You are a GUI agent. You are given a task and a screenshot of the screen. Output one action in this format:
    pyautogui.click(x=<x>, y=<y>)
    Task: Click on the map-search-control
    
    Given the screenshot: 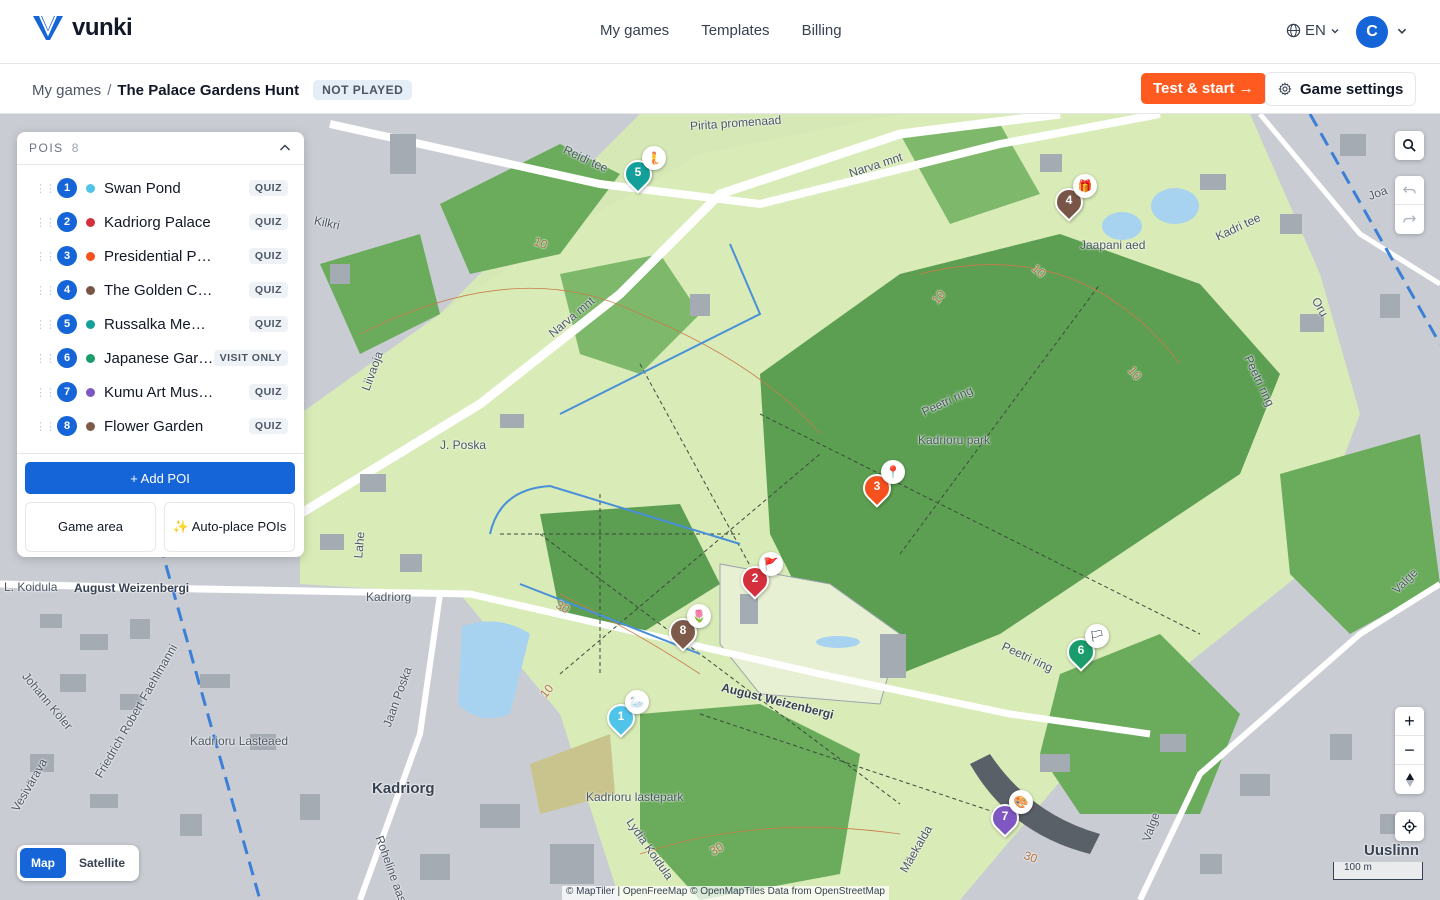 What is the action you would take?
    pyautogui.click(x=1409, y=145)
    